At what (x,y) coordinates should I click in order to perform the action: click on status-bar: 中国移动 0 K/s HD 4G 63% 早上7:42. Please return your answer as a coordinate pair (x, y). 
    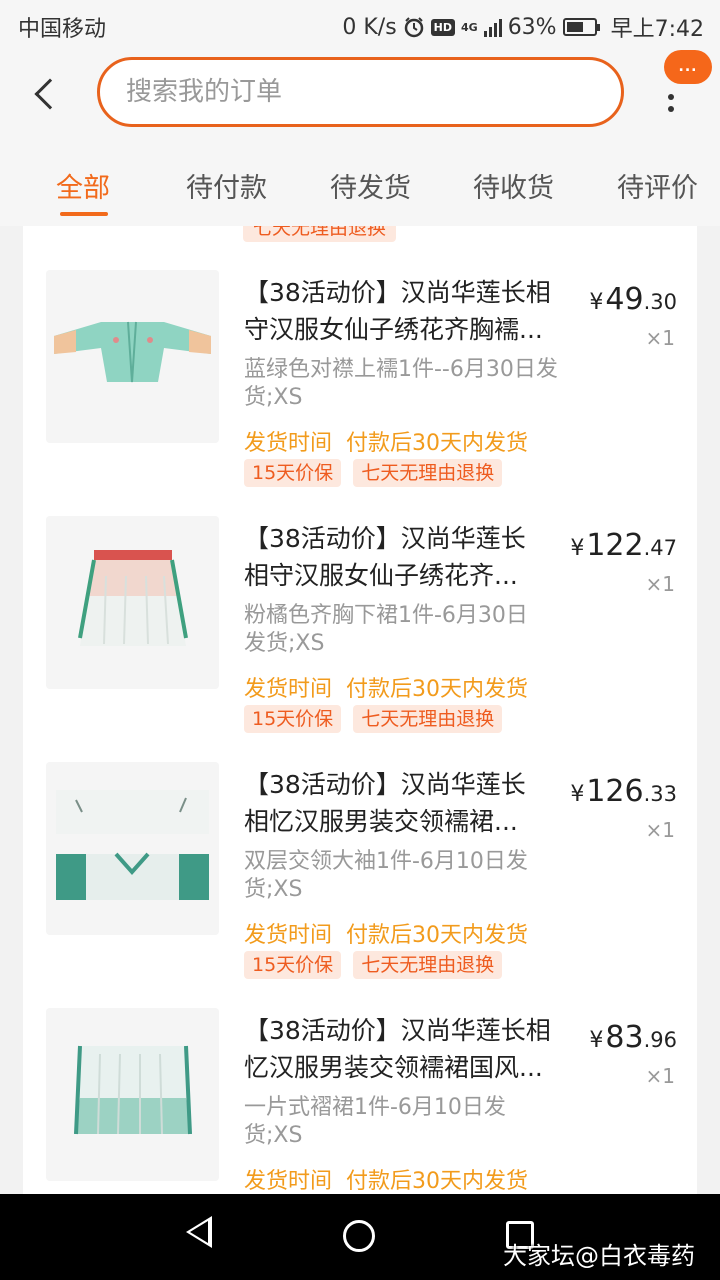
    Looking at the image, I should click on (360, 25).